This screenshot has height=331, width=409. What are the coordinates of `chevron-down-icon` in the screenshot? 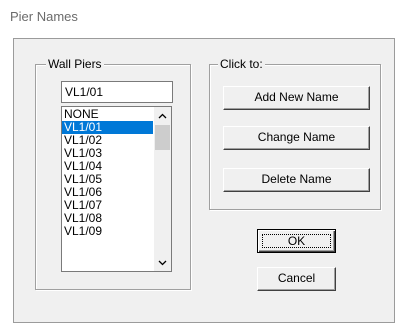 It's located at (162, 262).